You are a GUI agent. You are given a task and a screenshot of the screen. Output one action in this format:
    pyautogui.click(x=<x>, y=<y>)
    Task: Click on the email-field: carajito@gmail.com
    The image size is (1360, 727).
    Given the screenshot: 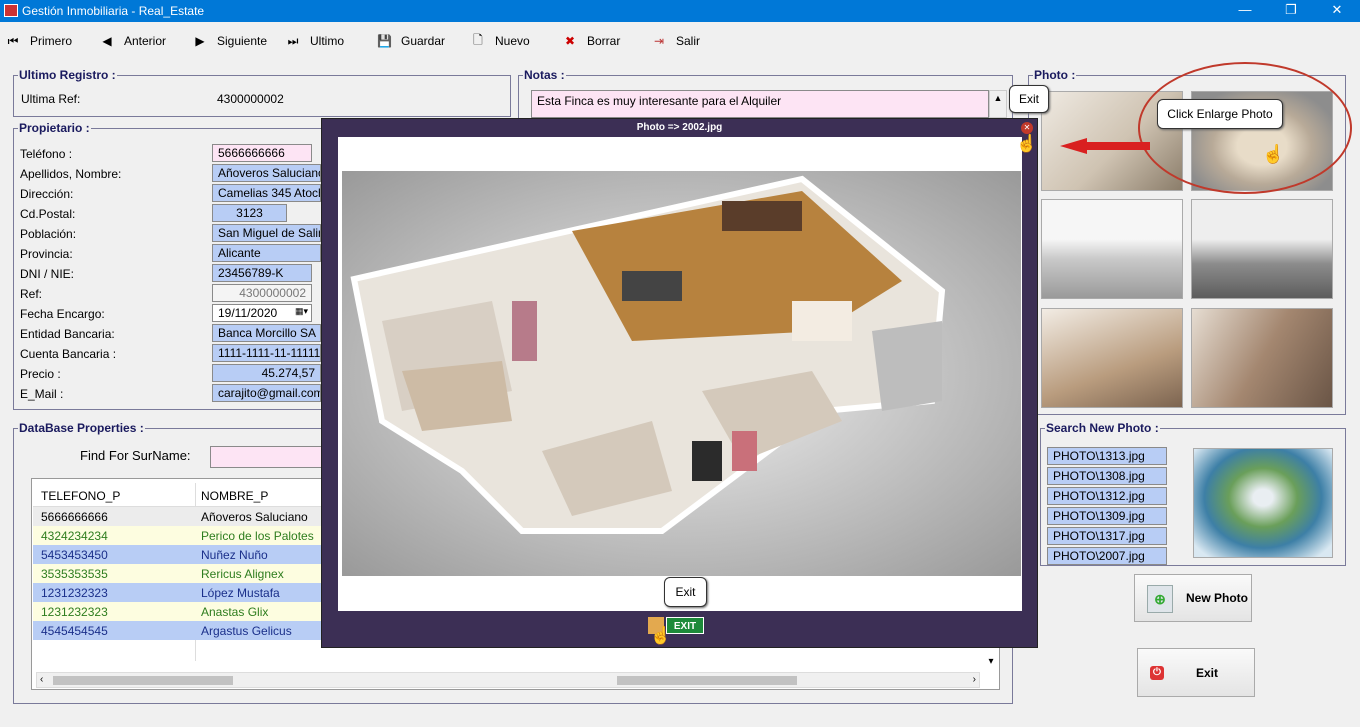 What is the action you would take?
    pyautogui.click(x=266, y=393)
    